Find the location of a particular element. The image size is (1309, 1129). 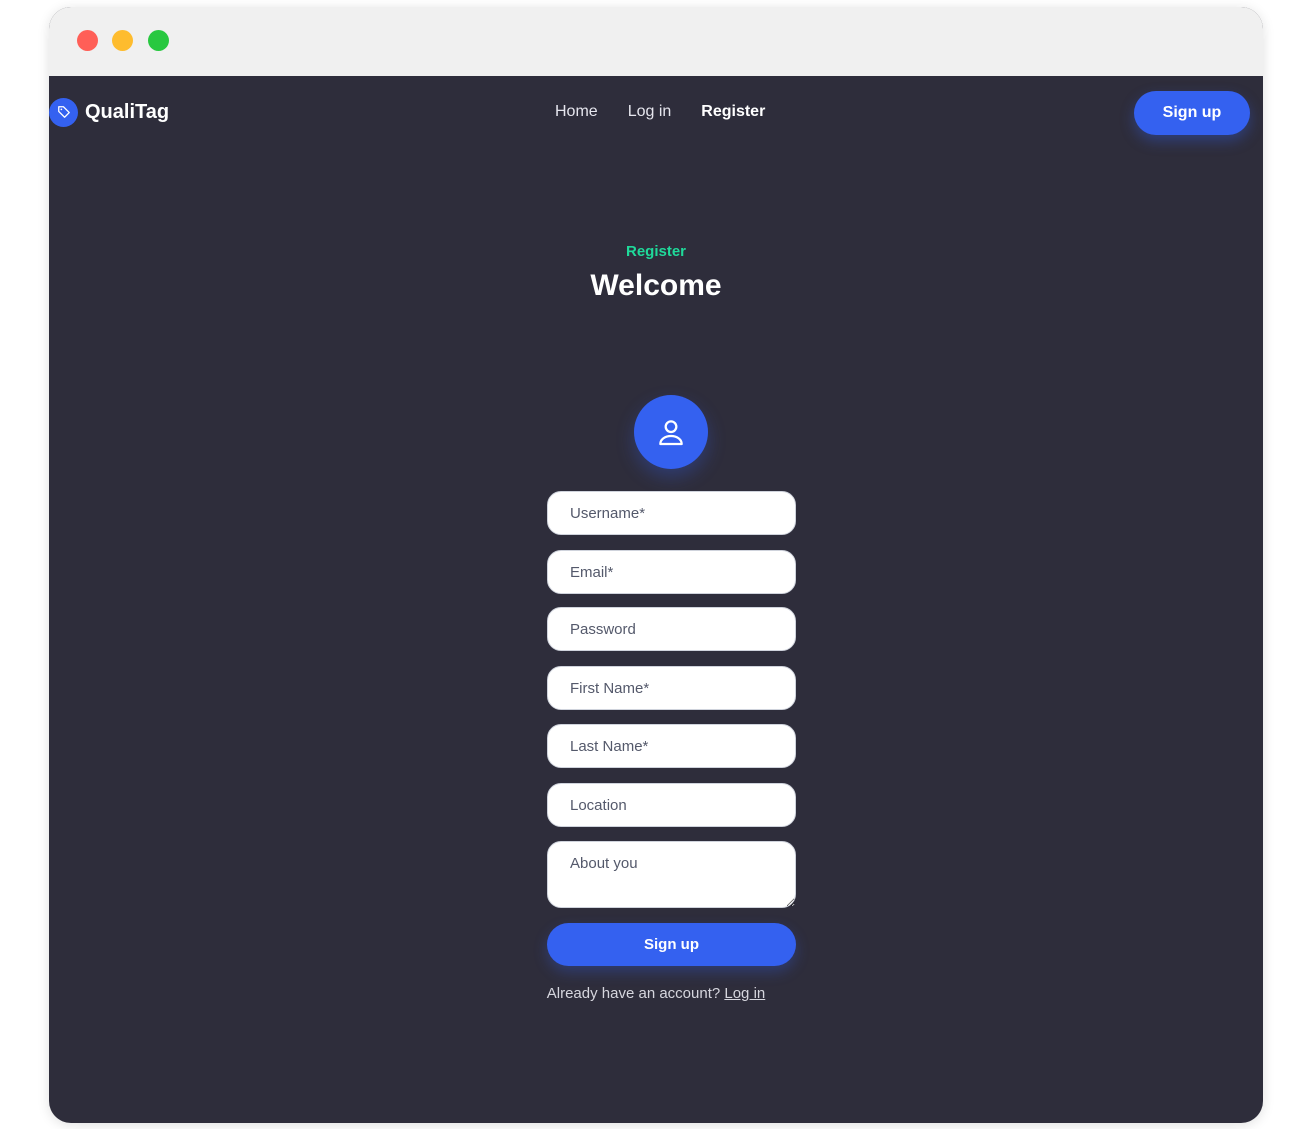

brand-name: QualiTag is located at coordinates (127, 111).